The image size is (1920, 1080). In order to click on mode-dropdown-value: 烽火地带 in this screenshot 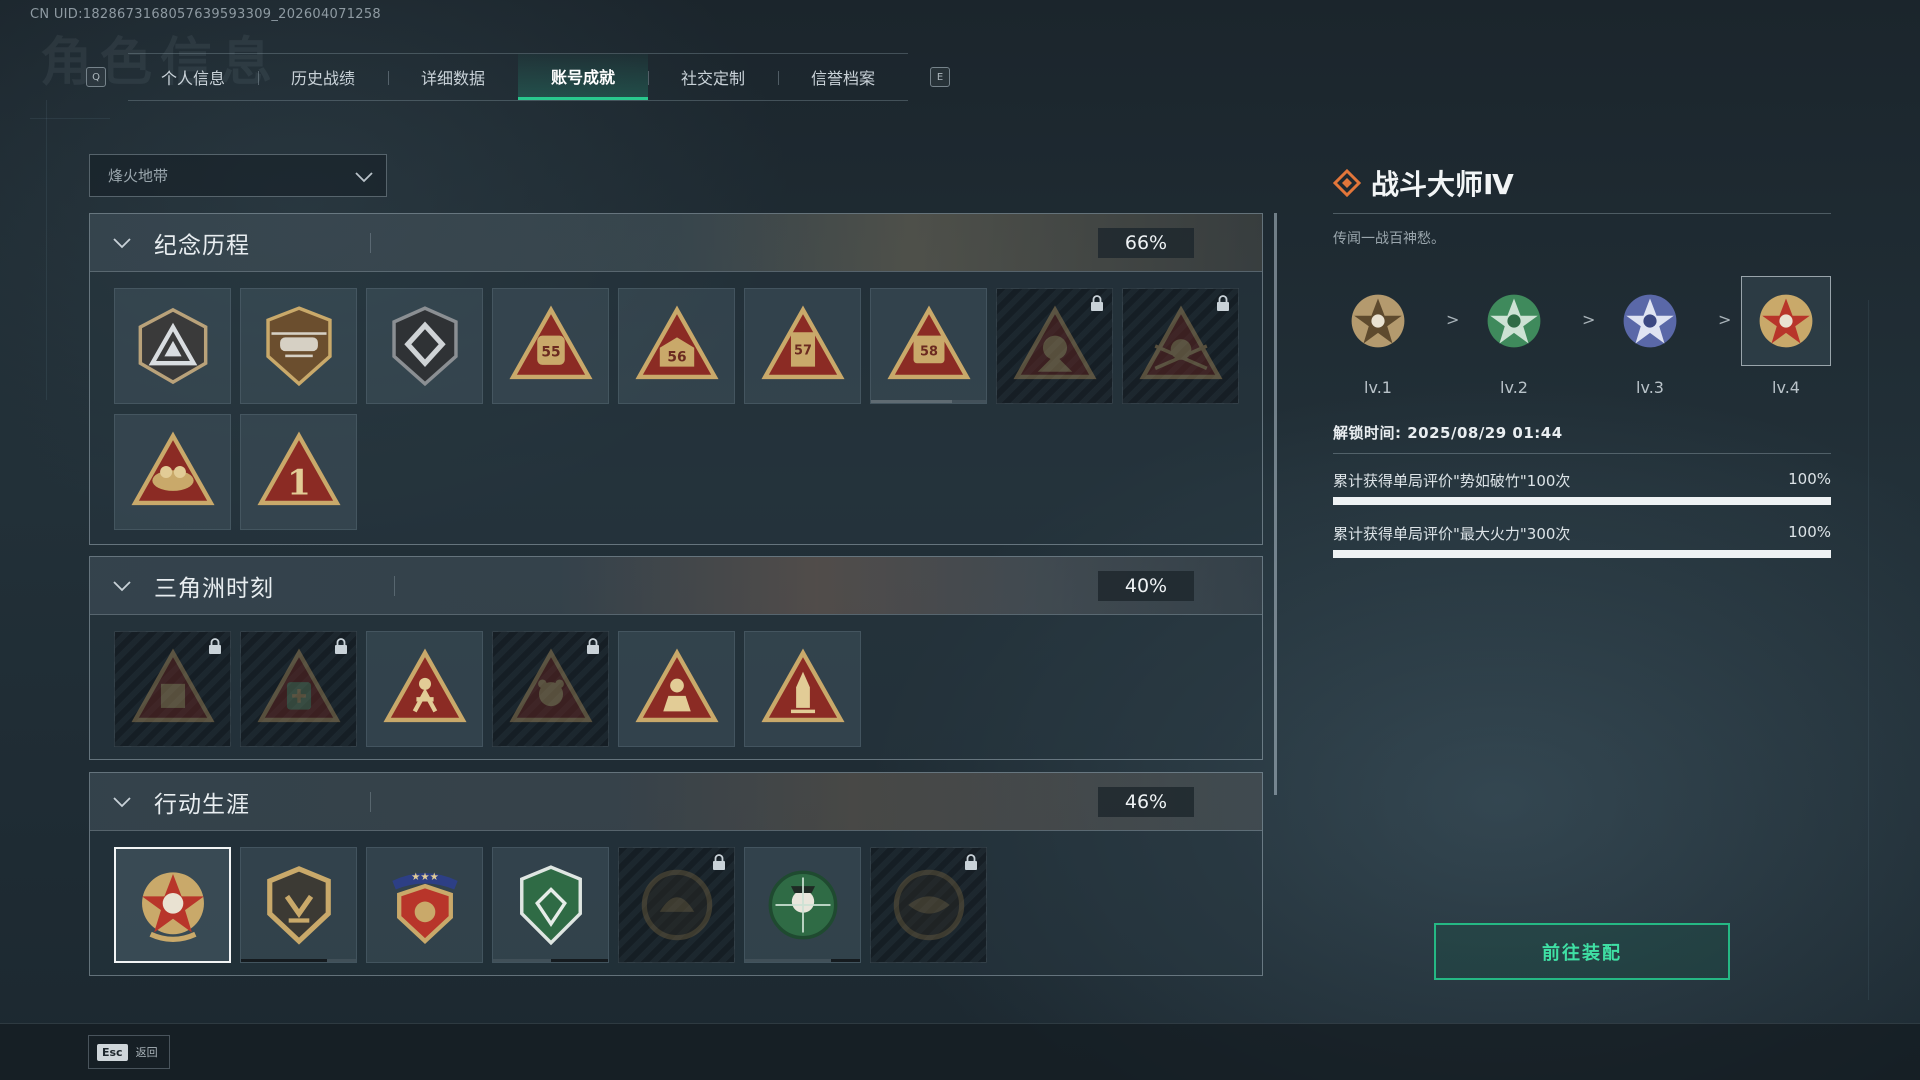, I will do `click(138, 176)`.